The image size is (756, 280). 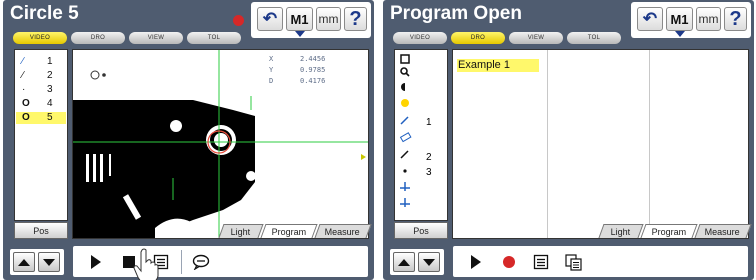 What do you see at coordinates (498, 65) in the screenshot?
I see `list-item: Example 1` at bounding box center [498, 65].